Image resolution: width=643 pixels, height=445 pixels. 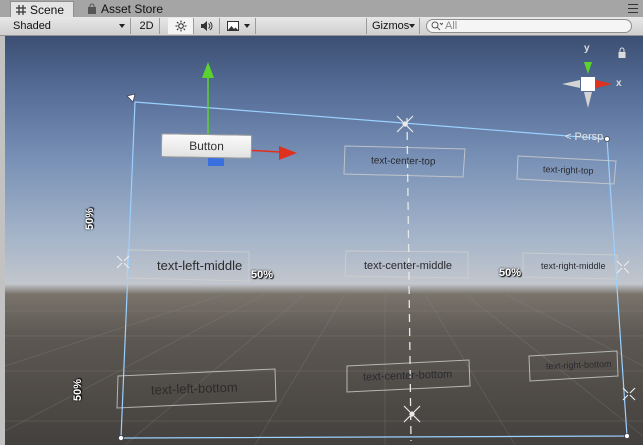 I want to click on persp-chevron-icon: <, so click(x=568, y=137).